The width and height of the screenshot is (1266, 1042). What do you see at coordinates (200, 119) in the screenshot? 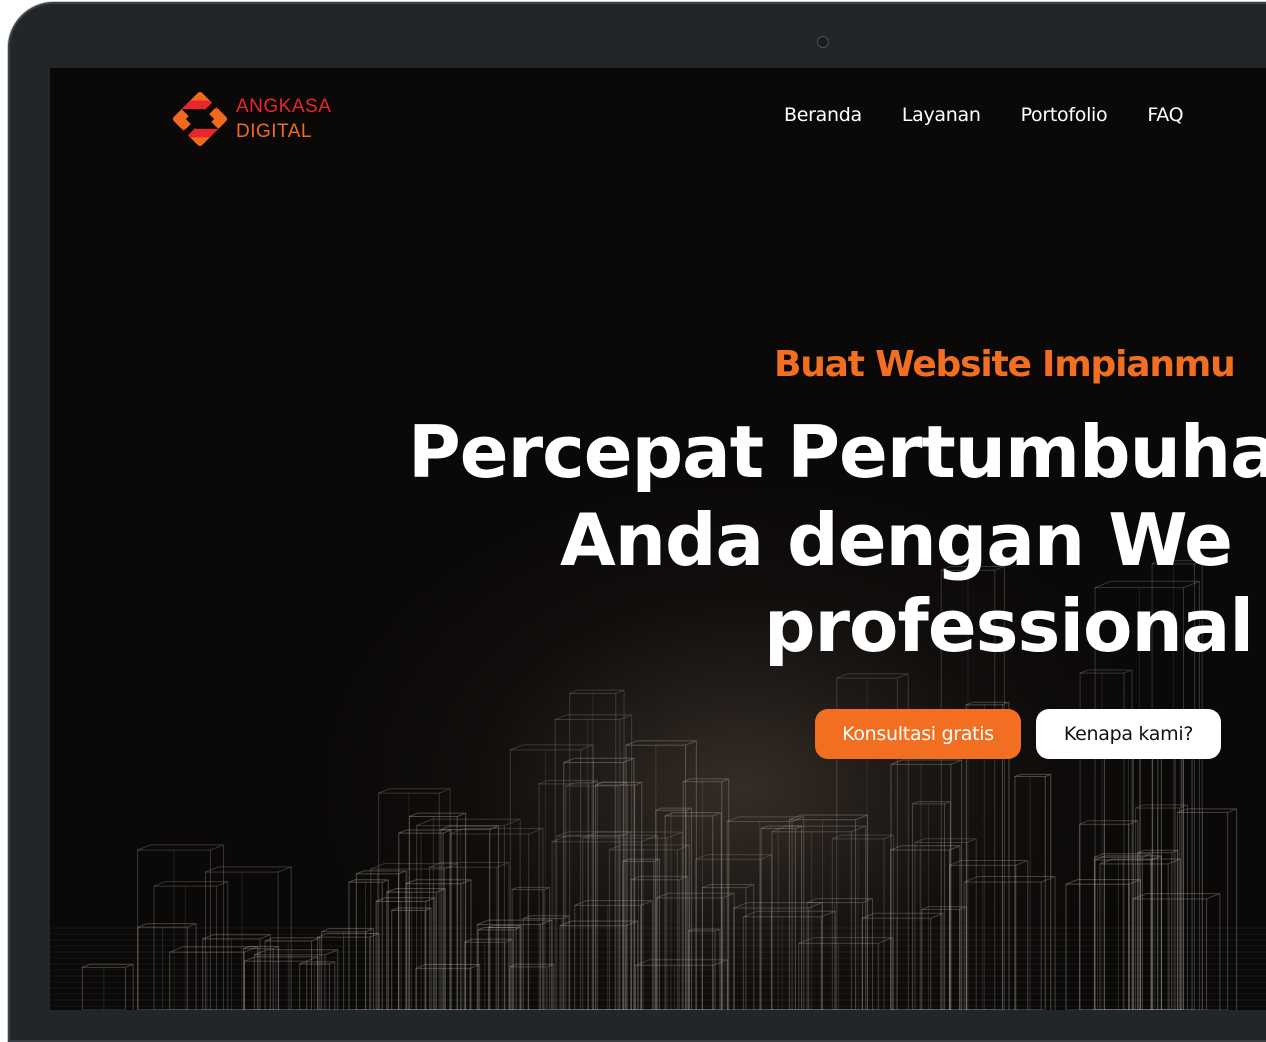
I see `angkasa-logo-icon` at bounding box center [200, 119].